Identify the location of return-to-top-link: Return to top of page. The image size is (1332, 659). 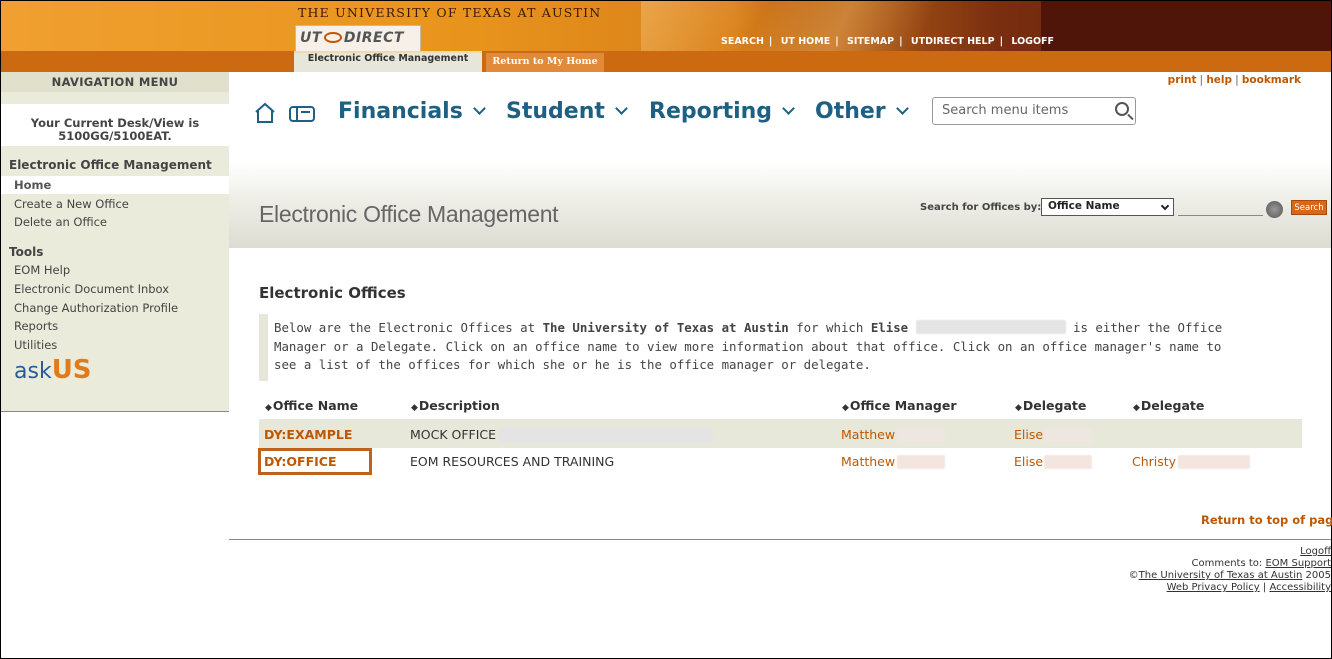
(1266, 520).